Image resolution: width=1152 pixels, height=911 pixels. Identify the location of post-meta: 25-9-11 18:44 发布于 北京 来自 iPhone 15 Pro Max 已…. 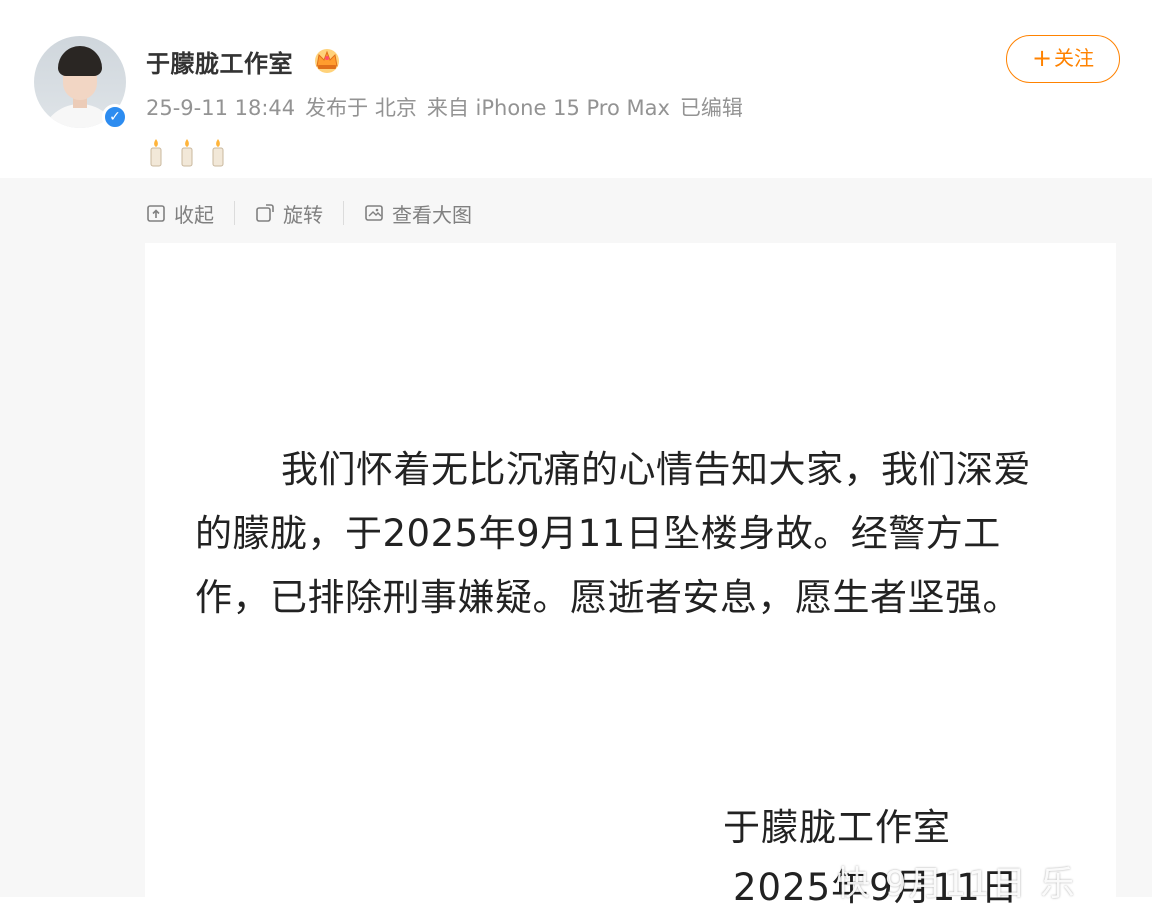
(449, 107).